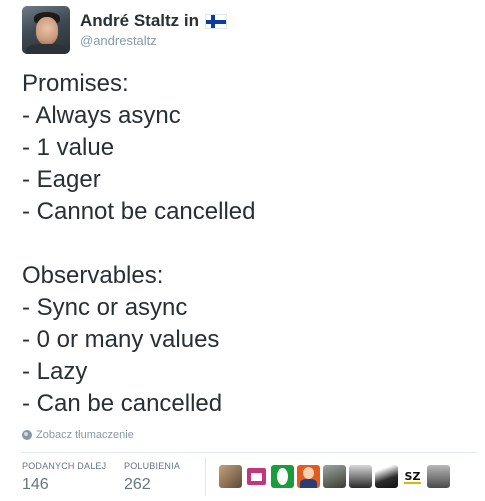 The width and height of the screenshot is (485, 501). What do you see at coordinates (122, 403) in the screenshot?
I see `tweet-line: - Can be cancelled` at bounding box center [122, 403].